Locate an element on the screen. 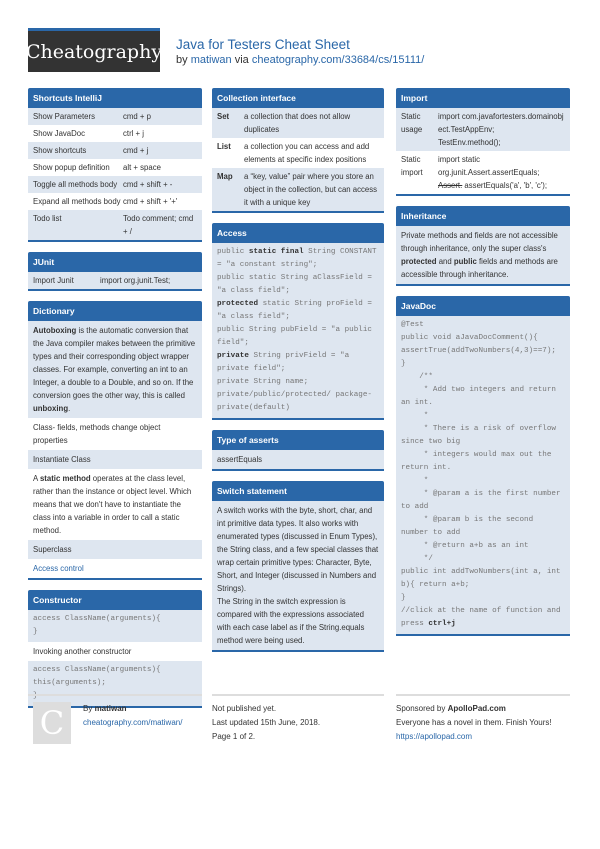 The height and width of the screenshot is (849, 600). junit-section: JUnit Import Junit import org.junit.Test; is located at coordinates (115, 271).